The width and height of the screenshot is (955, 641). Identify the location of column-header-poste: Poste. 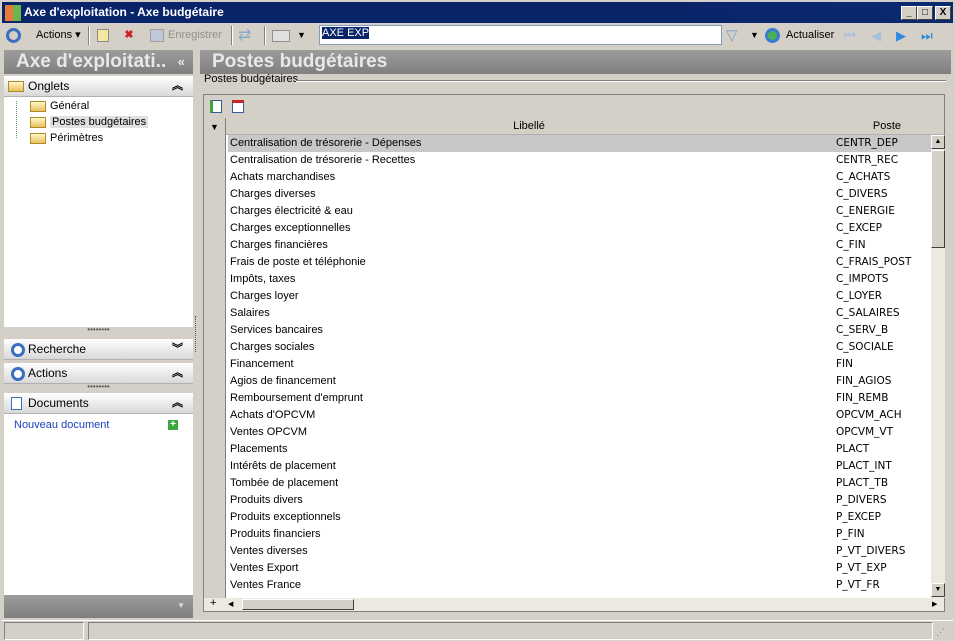
(887, 126).